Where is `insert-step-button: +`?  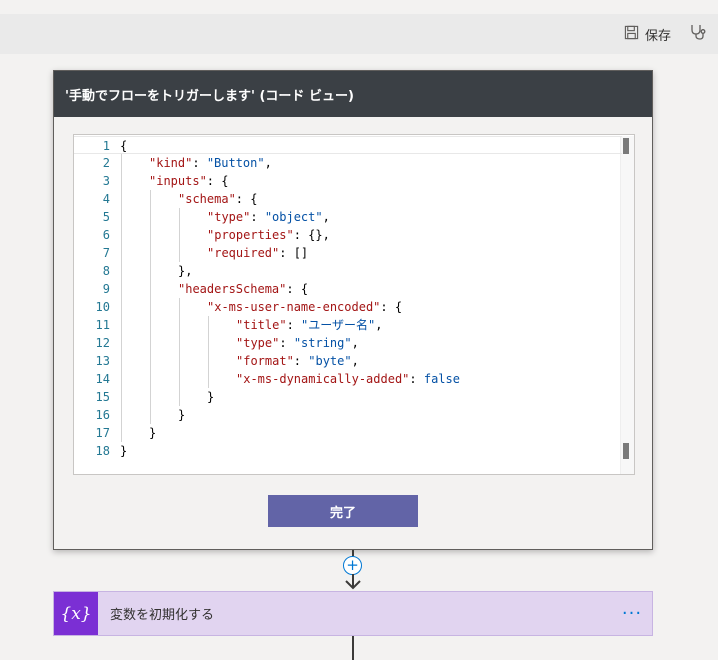
insert-step-button: + is located at coordinates (352, 565).